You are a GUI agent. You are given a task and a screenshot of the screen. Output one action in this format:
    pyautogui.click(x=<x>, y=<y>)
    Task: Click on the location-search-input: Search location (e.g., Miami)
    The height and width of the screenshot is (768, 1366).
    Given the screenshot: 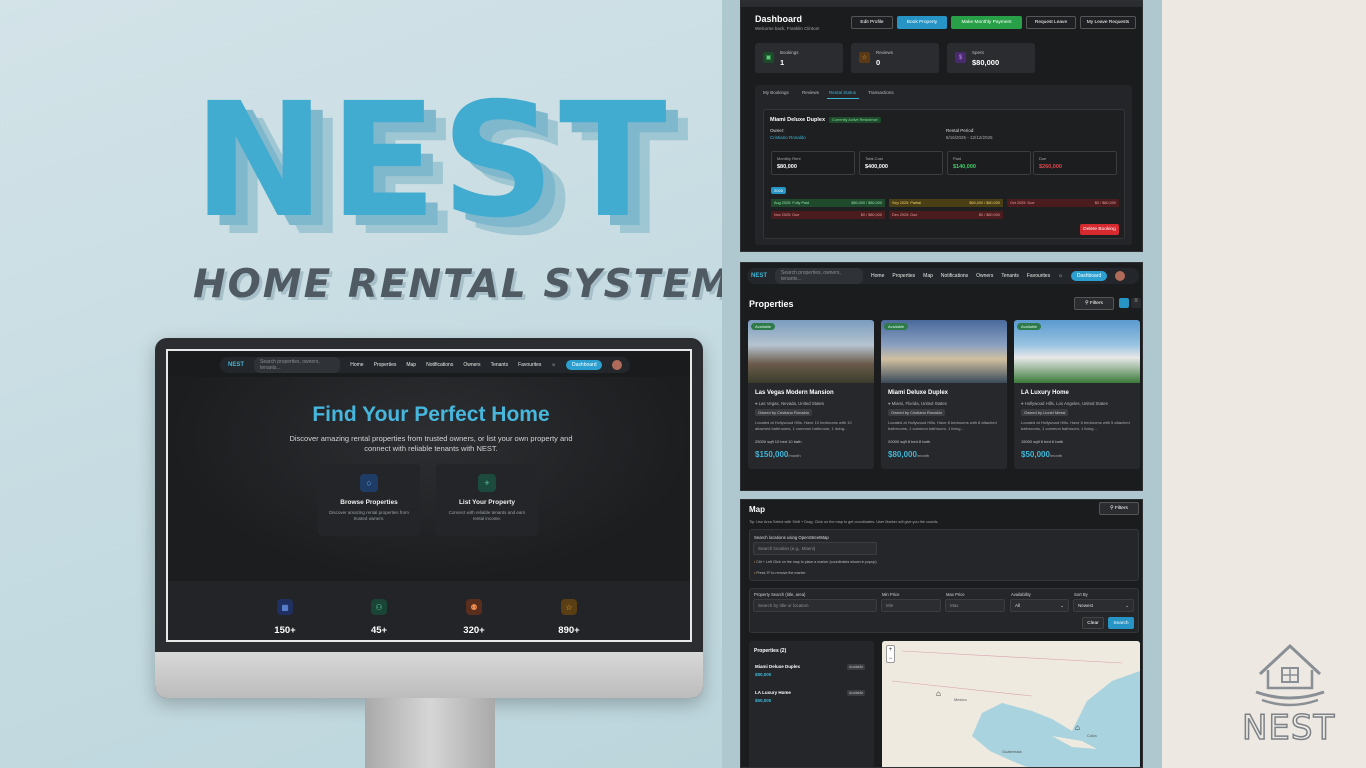 What is the action you would take?
    pyautogui.click(x=815, y=548)
    